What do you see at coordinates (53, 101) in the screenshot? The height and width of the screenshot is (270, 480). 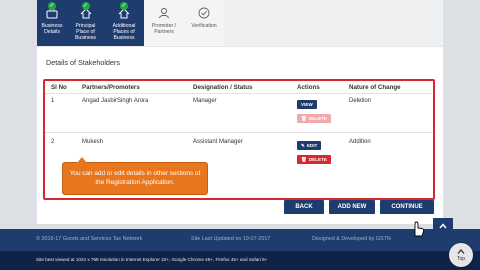 I see `row1-sl: 1` at bounding box center [53, 101].